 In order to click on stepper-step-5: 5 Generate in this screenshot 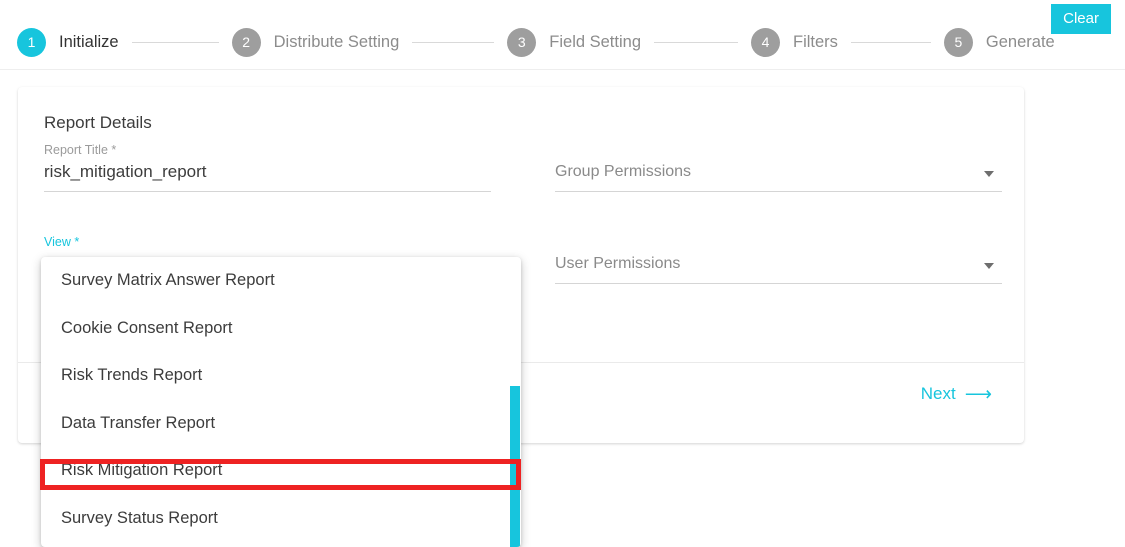, I will do `click(999, 42)`.